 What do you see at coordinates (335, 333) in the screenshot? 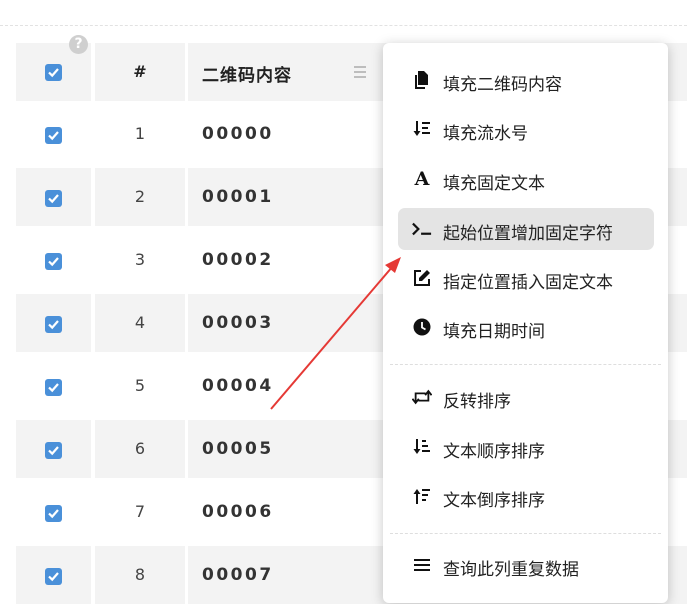
I see `annotation-arrow` at bounding box center [335, 333].